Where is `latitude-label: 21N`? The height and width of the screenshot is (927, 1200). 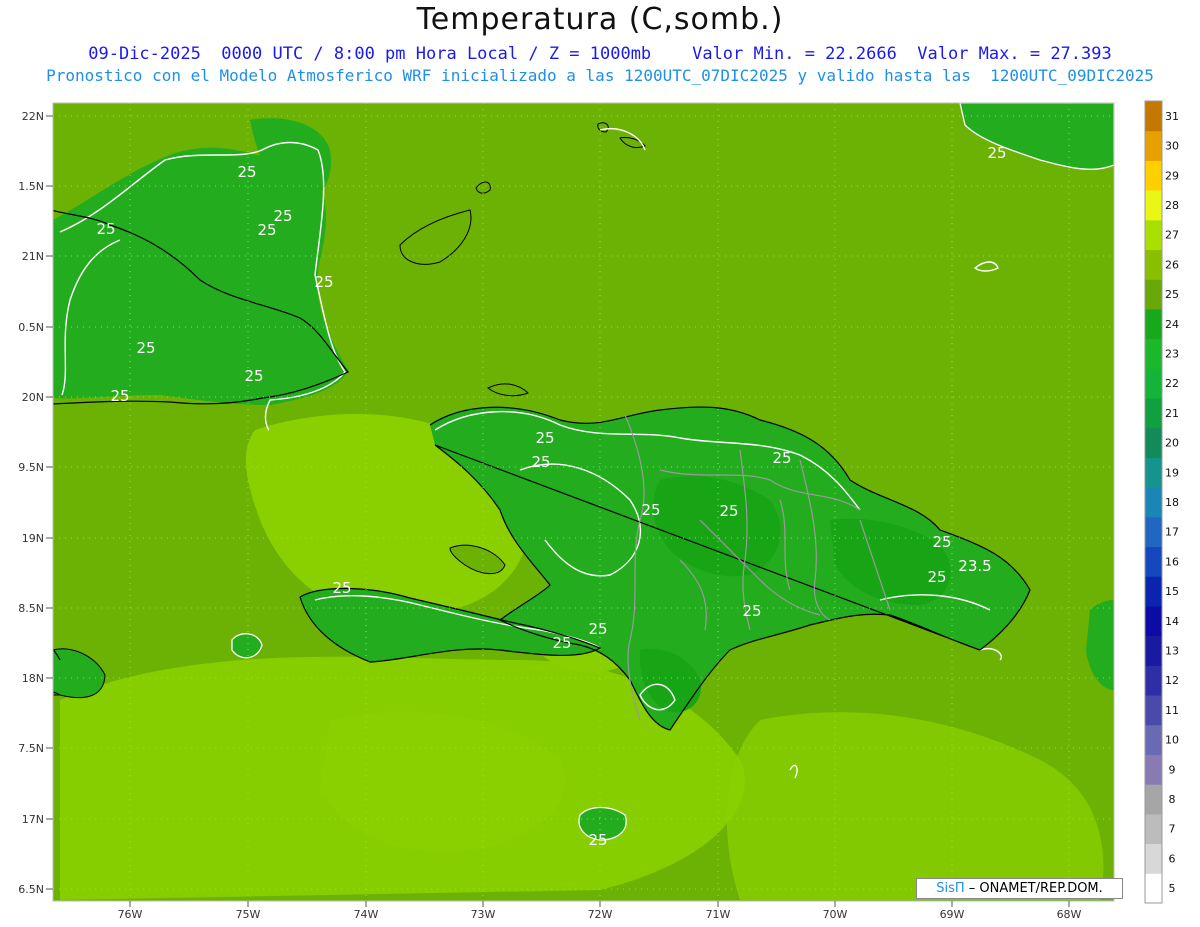 latitude-label: 21N is located at coordinates (33, 256).